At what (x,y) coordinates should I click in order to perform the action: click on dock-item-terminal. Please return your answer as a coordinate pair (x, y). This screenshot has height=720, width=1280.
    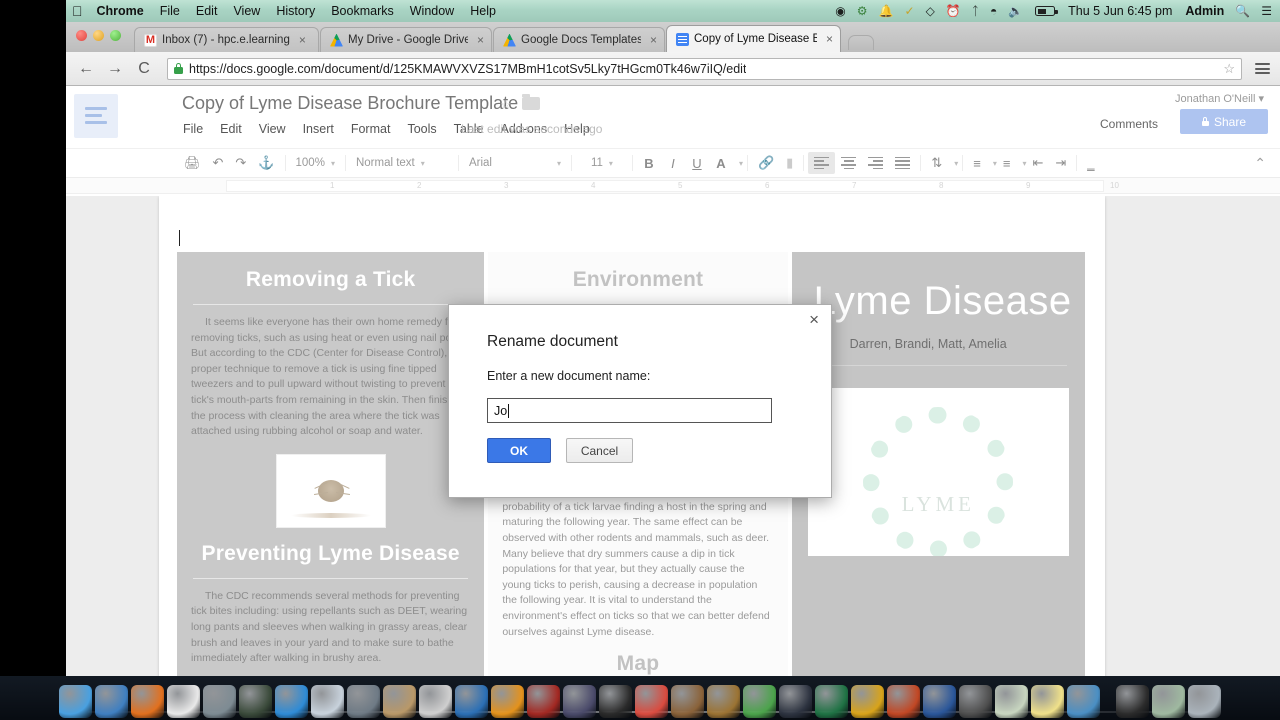
    Looking at the image, I should click on (255, 701).